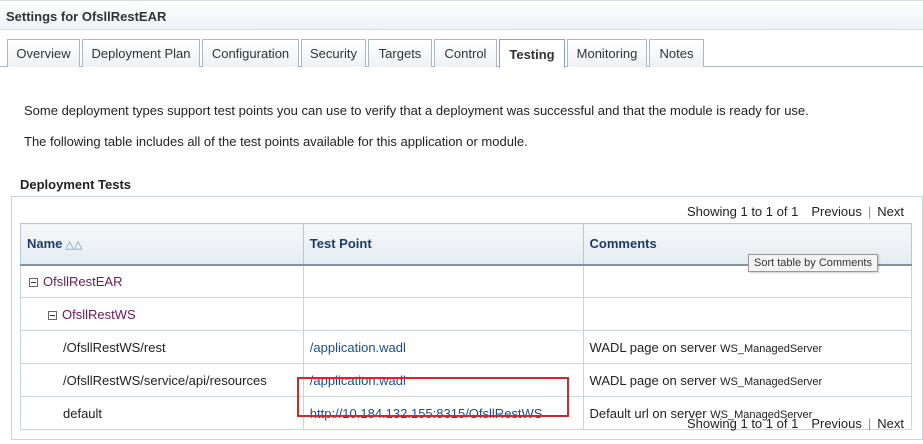 This screenshot has width=923, height=444. Describe the element at coordinates (86, 16) in the screenshot. I see `page-title: Settings for OfsllRestEAR` at that location.